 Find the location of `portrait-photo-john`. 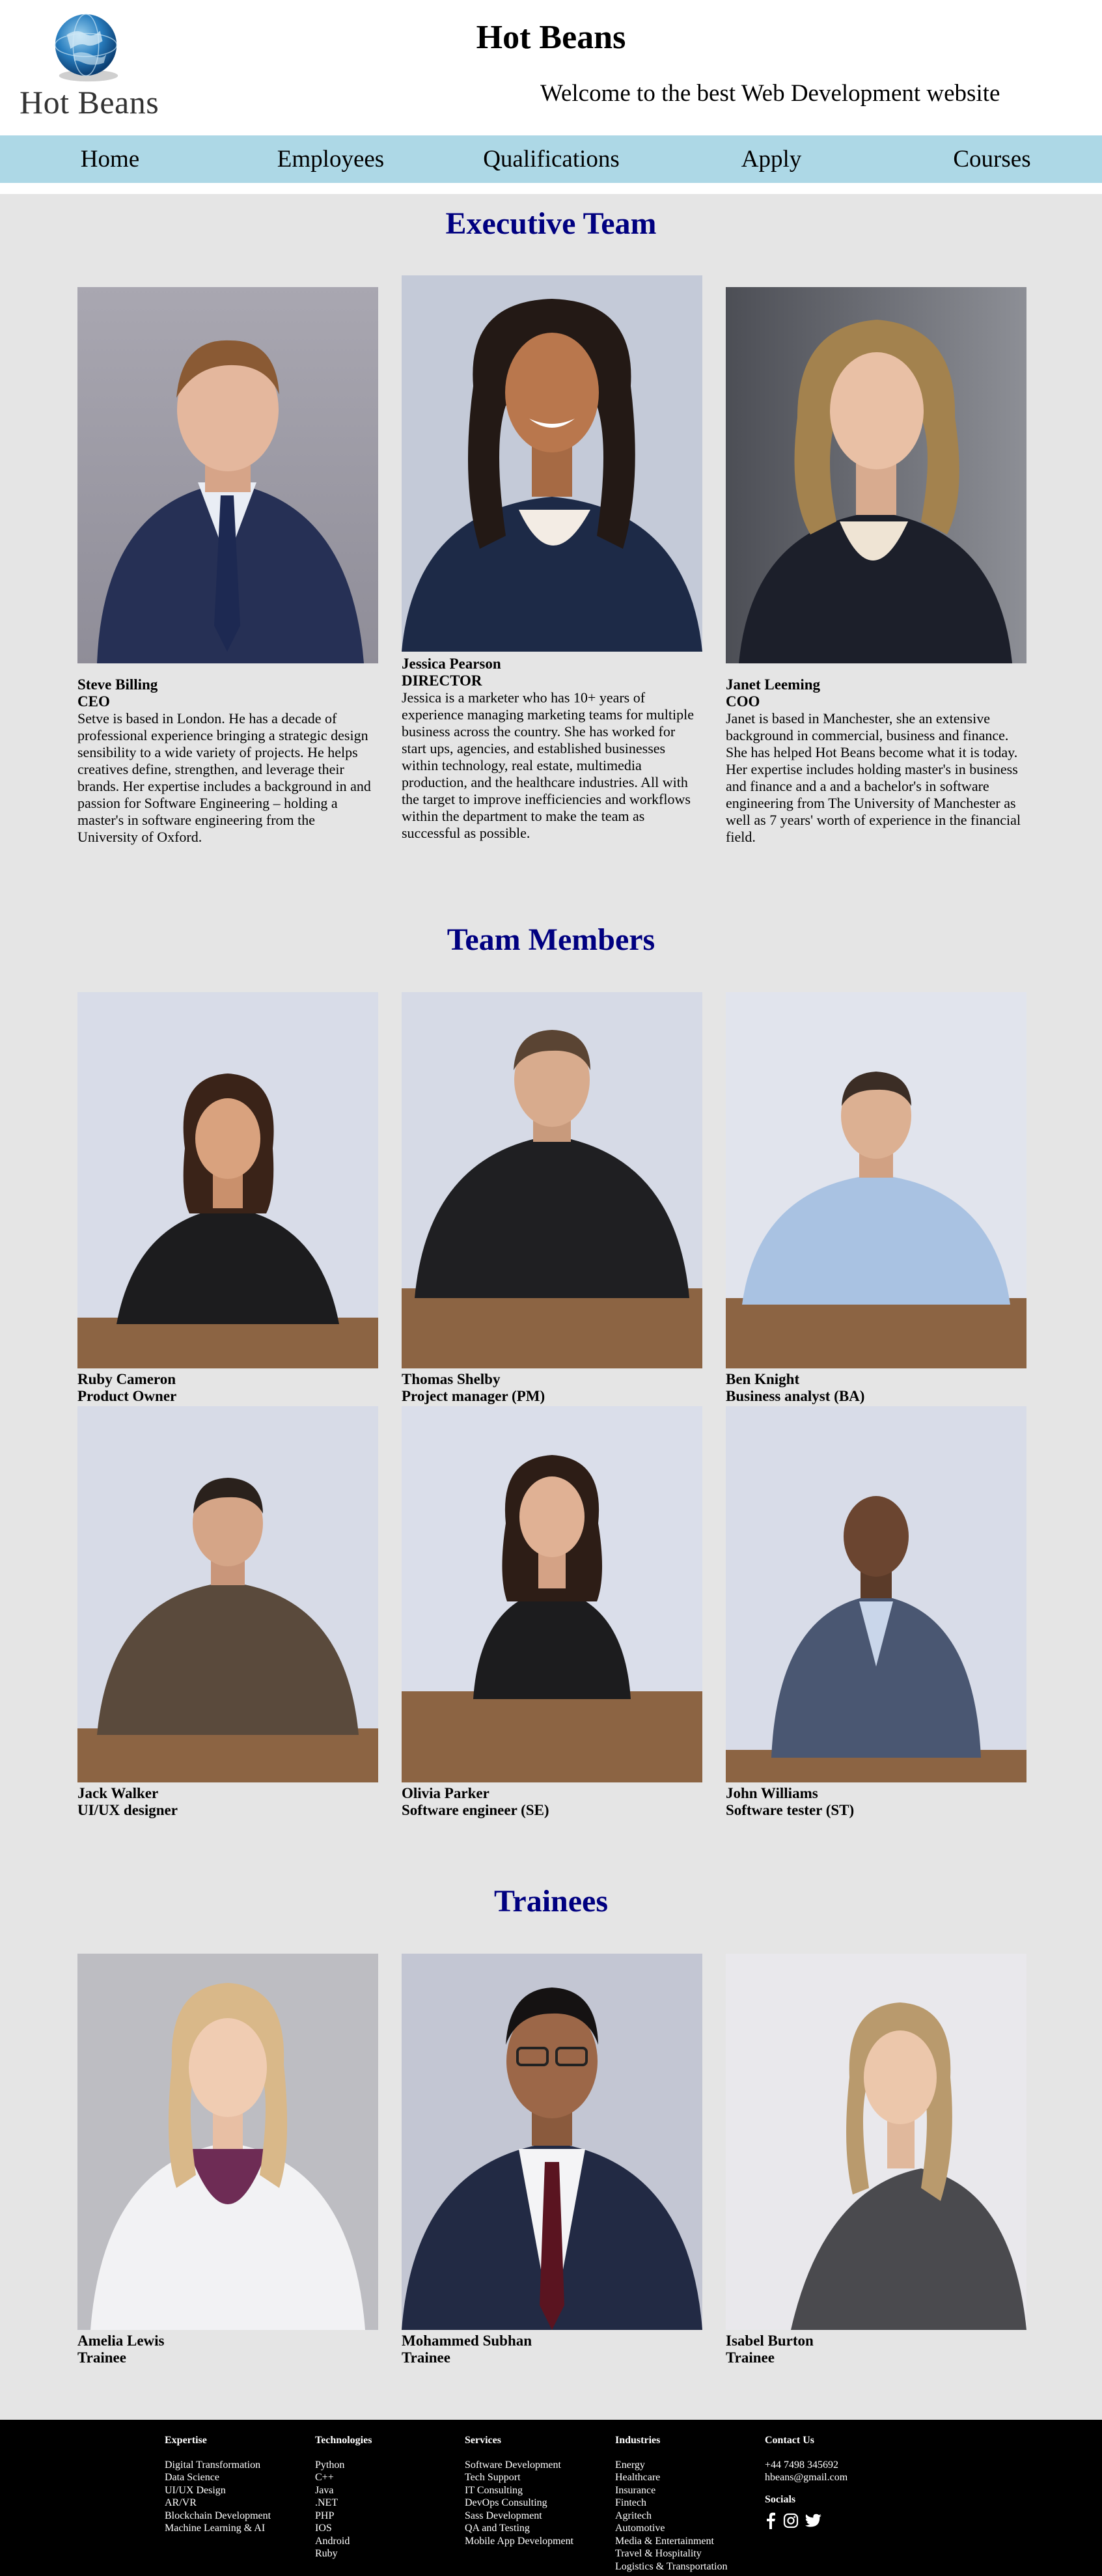

portrait-photo-john is located at coordinates (876, 1594).